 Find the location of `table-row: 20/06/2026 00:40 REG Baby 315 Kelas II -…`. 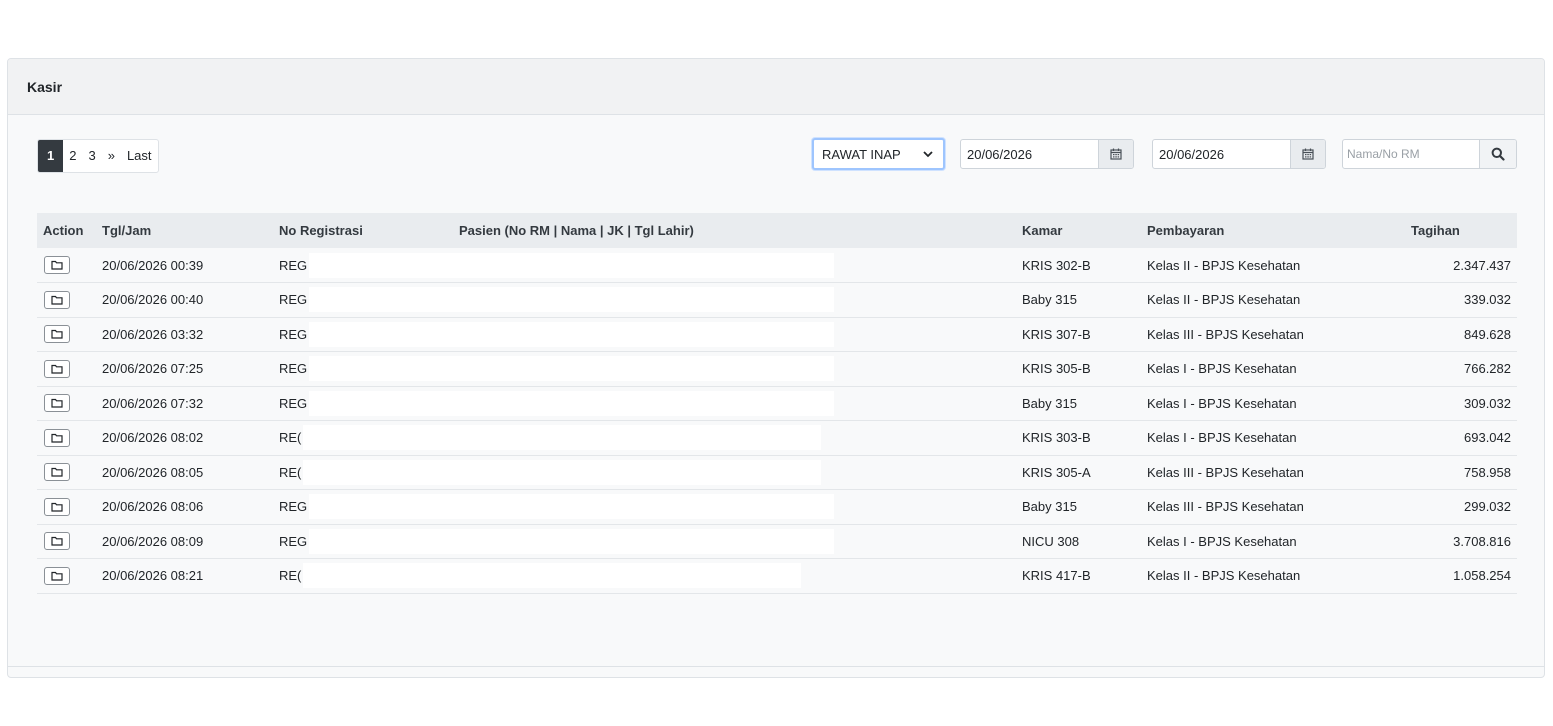

table-row: 20/06/2026 00:40 REG Baby 315 Kelas II -… is located at coordinates (777, 300).